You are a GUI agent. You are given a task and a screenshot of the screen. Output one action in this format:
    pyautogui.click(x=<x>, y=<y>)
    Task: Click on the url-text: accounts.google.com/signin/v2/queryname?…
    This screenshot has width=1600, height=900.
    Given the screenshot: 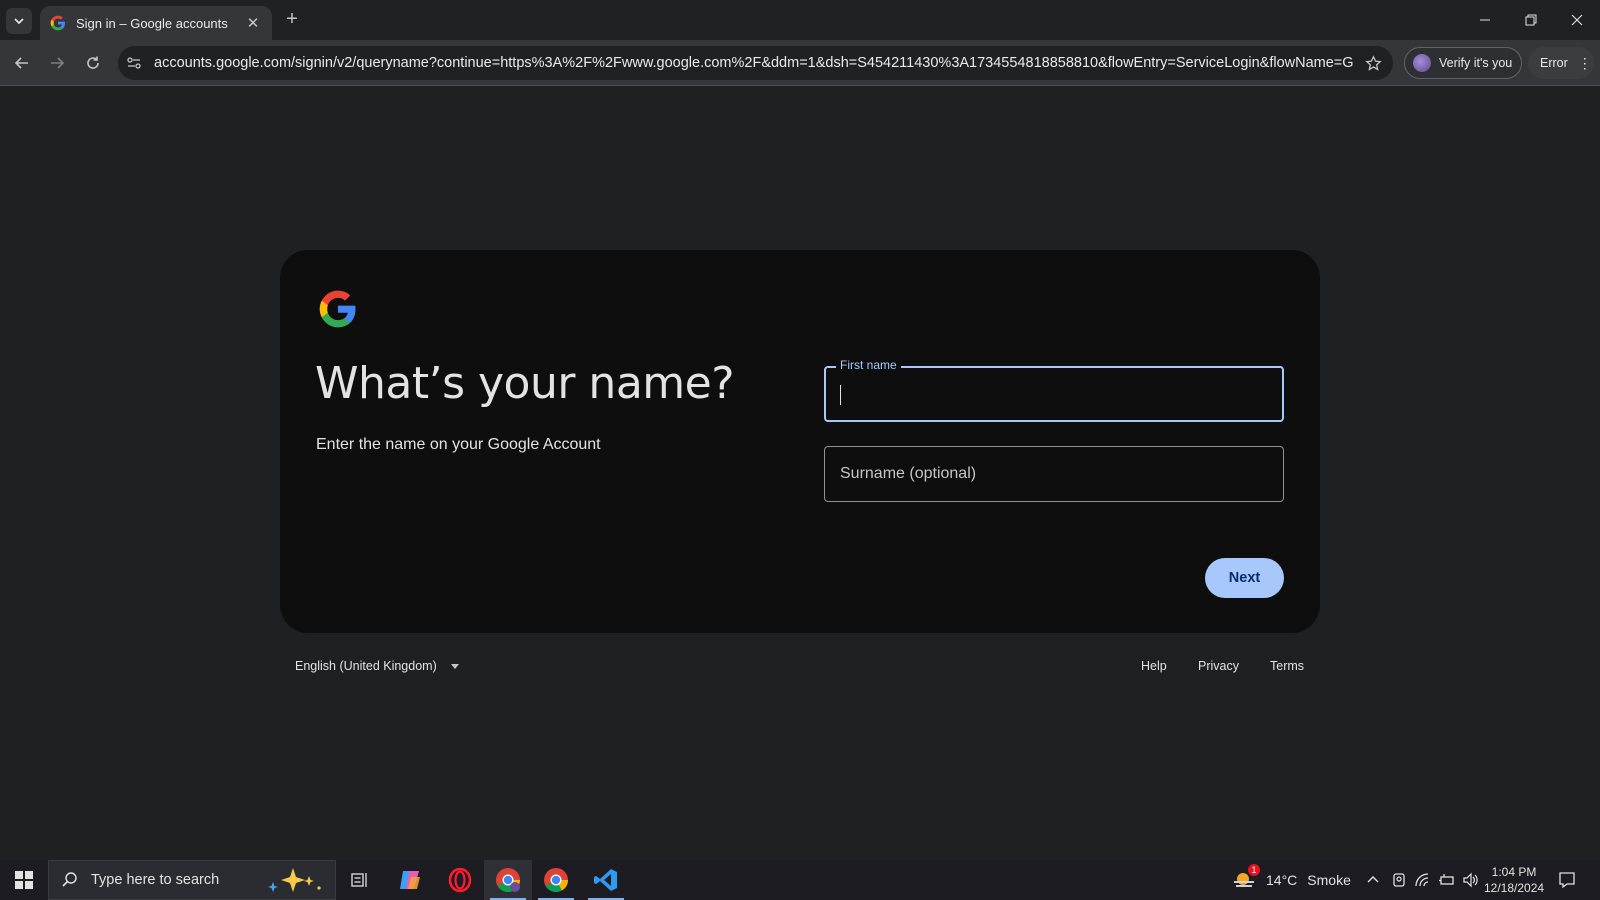 What is the action you would take?
    pyautogui.click(x=751, y=63)
    